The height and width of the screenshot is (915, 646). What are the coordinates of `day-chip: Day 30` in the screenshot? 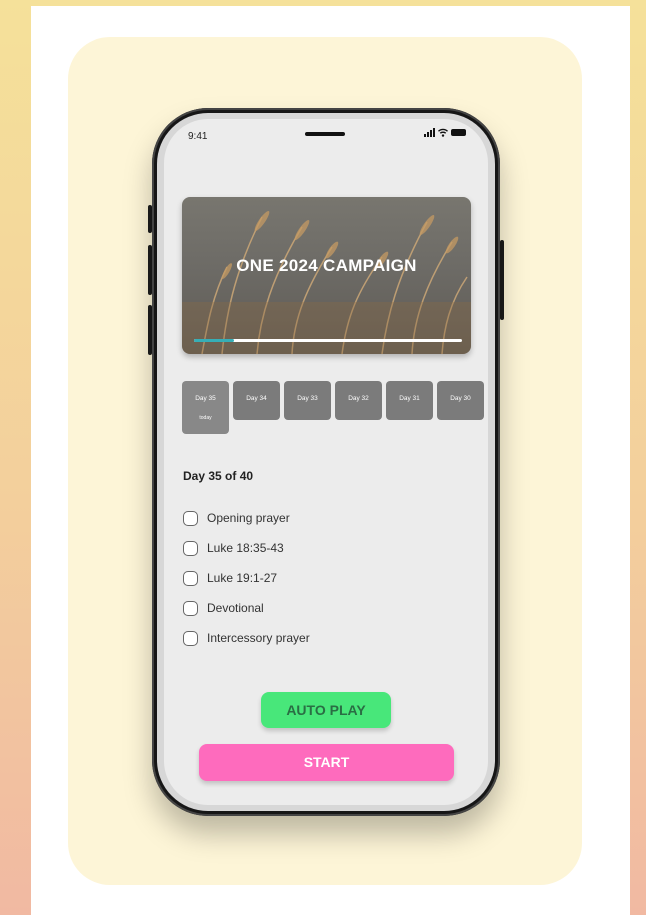 It's located at (460, 400).